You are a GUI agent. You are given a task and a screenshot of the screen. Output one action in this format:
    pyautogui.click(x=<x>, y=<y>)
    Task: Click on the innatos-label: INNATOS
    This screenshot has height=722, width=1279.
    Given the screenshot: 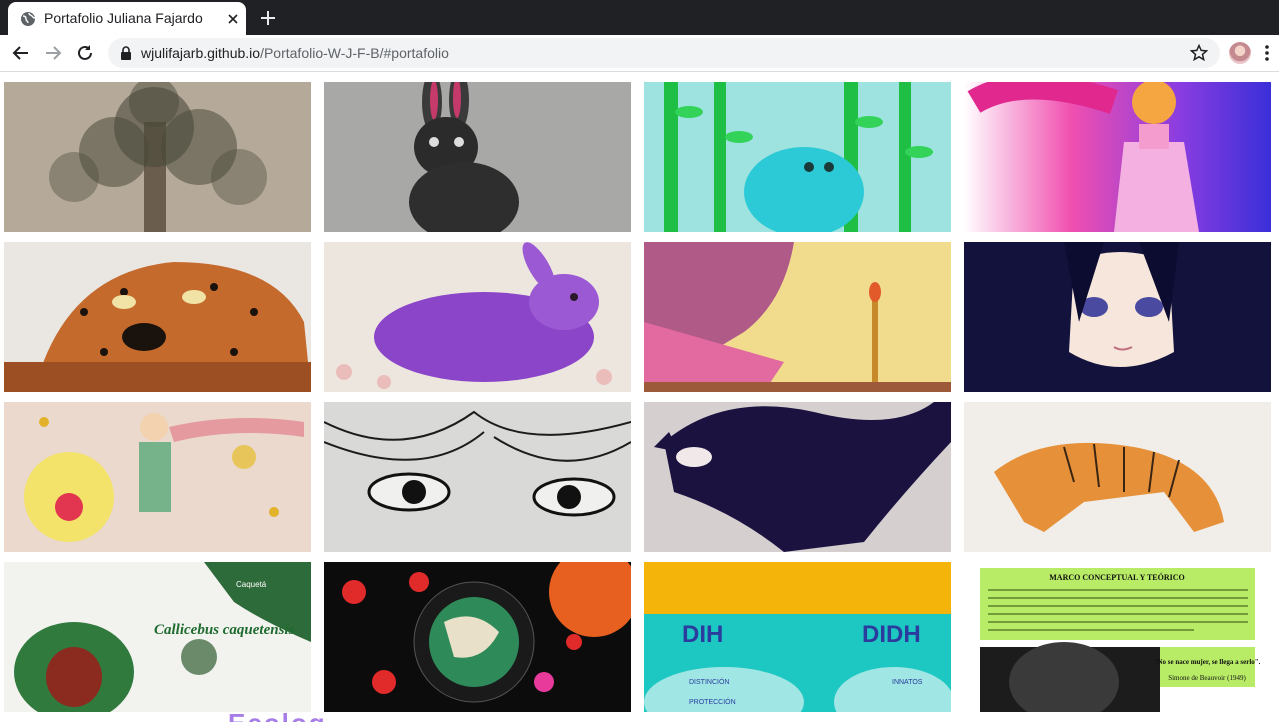 What is the action you would take?
    pyautogui.click(x=907, y=682)
    